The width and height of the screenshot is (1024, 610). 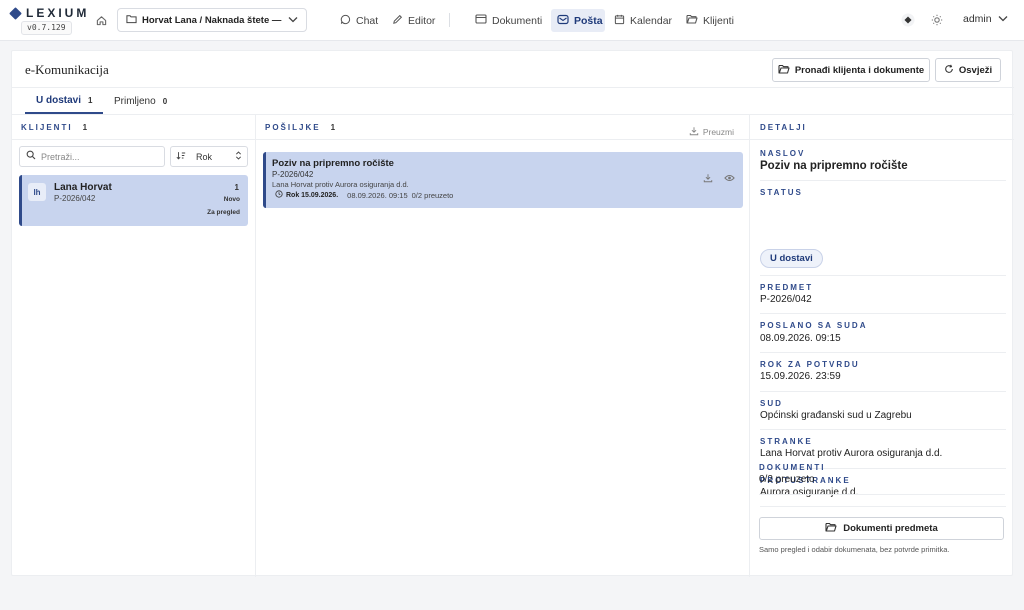 What do you see at coordinates (181, 156) in the screenshot?
I see `sort-icon` at bounding box center [181, 156].